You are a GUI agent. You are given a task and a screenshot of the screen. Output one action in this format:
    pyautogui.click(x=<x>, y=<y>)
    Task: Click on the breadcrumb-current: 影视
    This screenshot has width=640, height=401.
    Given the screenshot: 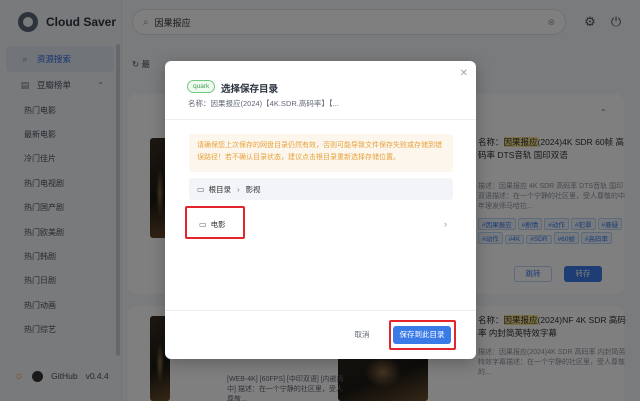 What is the action you would take?
    pyautogui.click(x=253, y=189)
    